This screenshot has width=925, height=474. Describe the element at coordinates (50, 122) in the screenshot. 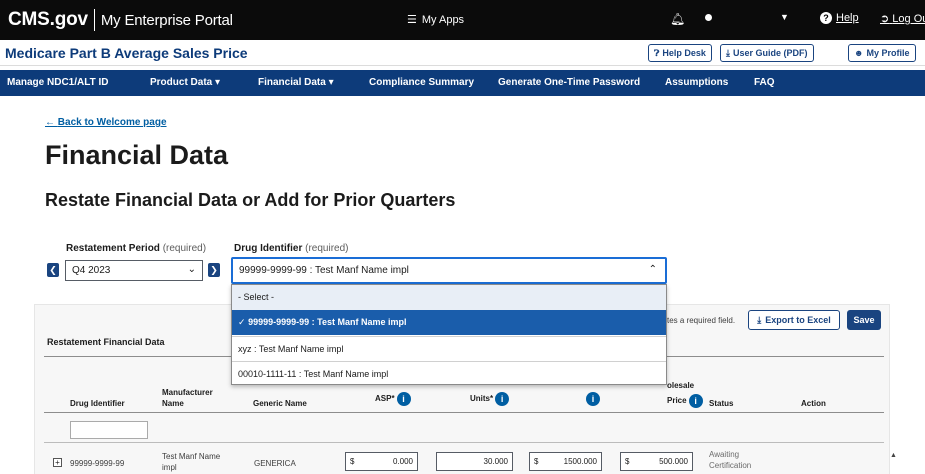

I see `arrow-left-icon: ←` at that location.